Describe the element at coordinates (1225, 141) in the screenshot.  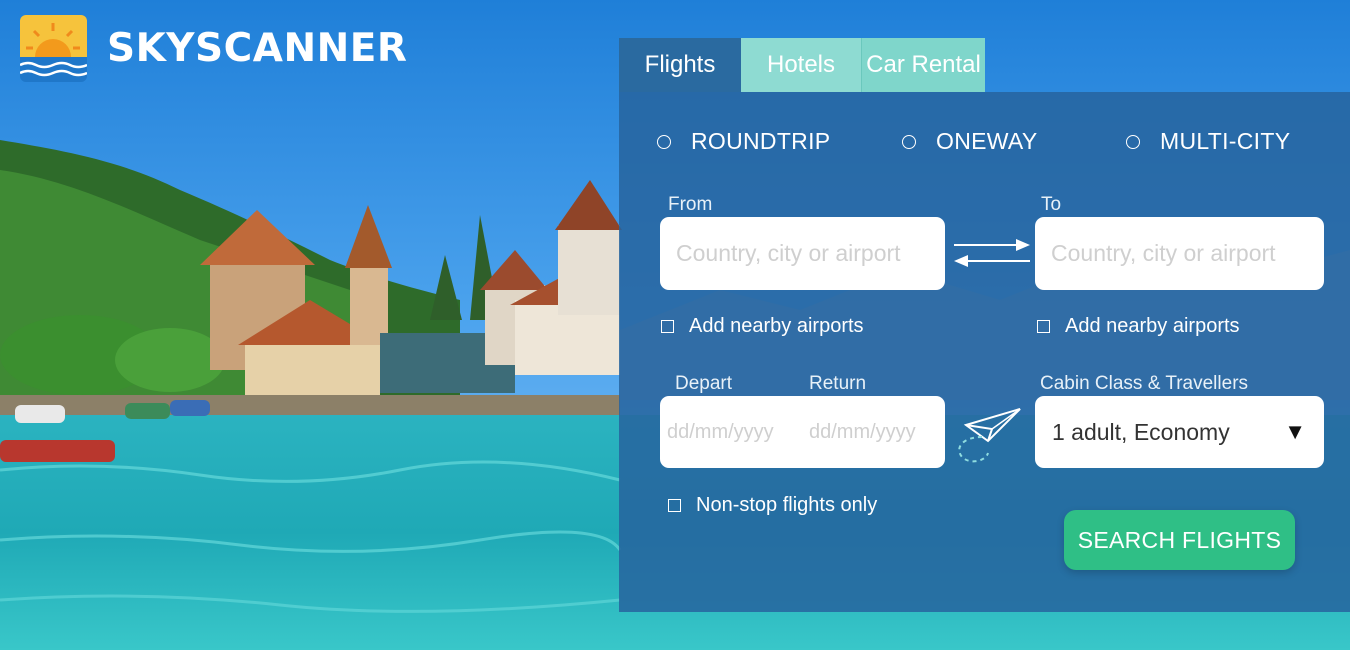
I see `radio-multi-city-label: MULTI-CITY` at that location.